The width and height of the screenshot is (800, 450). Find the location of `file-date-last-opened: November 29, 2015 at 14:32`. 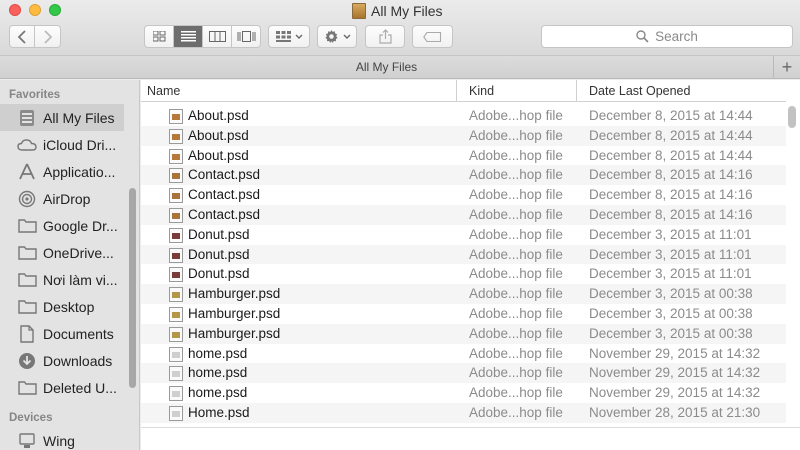

file-date-last-opened: November 29, 2015 at 14:32 is located at coordinates (675, 393).